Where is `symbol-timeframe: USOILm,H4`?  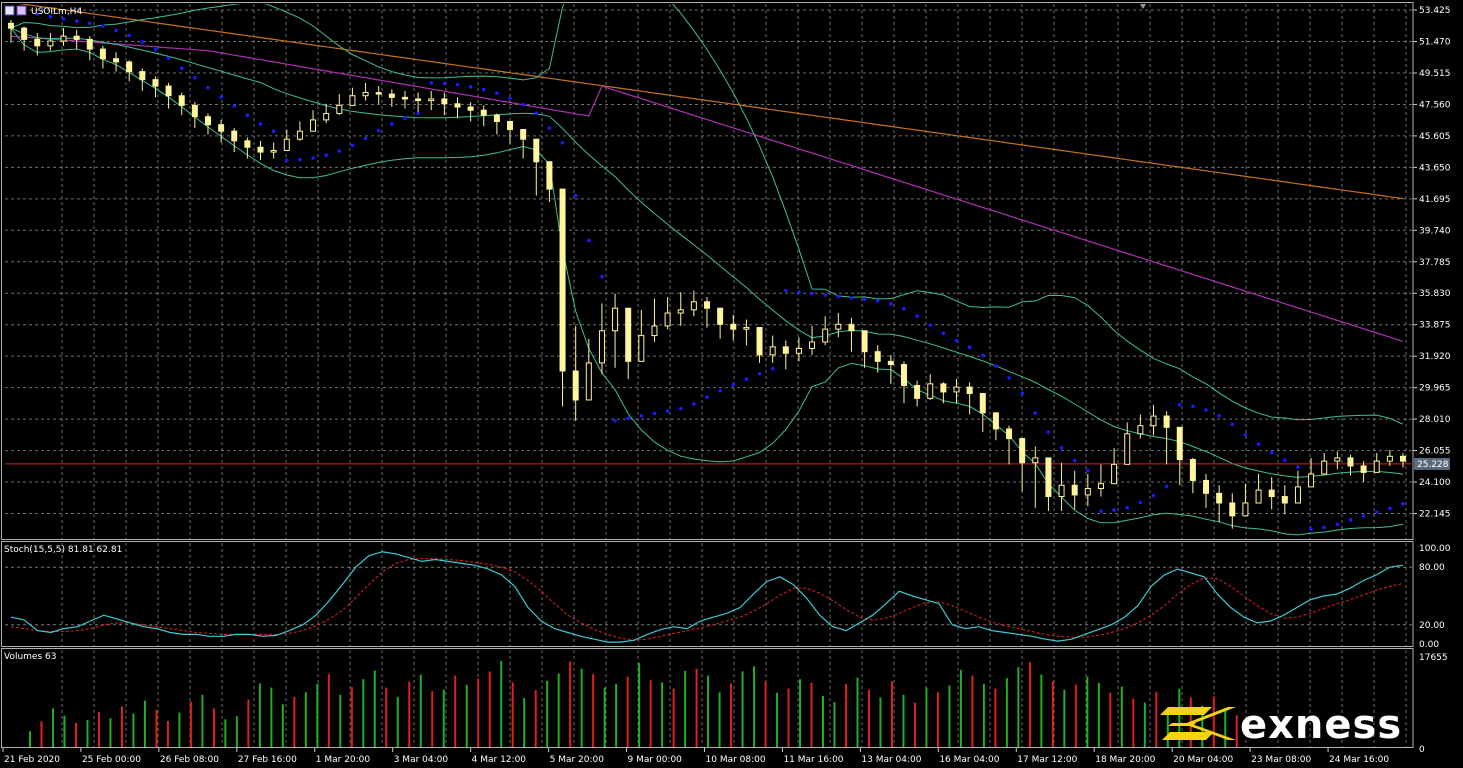 symbol-timeframe: USOILm,H4 is located at coordinates (56, 12).